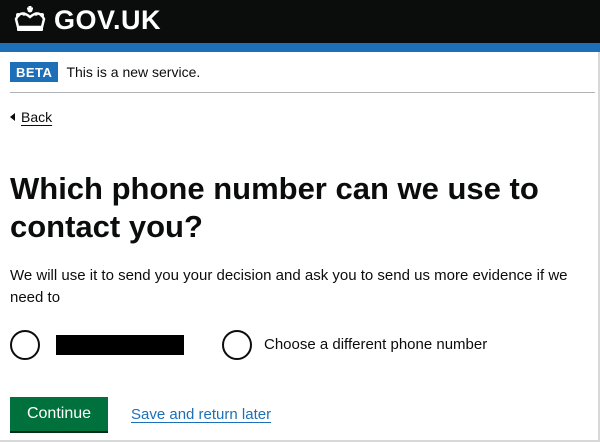 The width and height of the screenshot is (600, 442). I want to click on phase-banner: BETA This is a new service., so click(302, 77).